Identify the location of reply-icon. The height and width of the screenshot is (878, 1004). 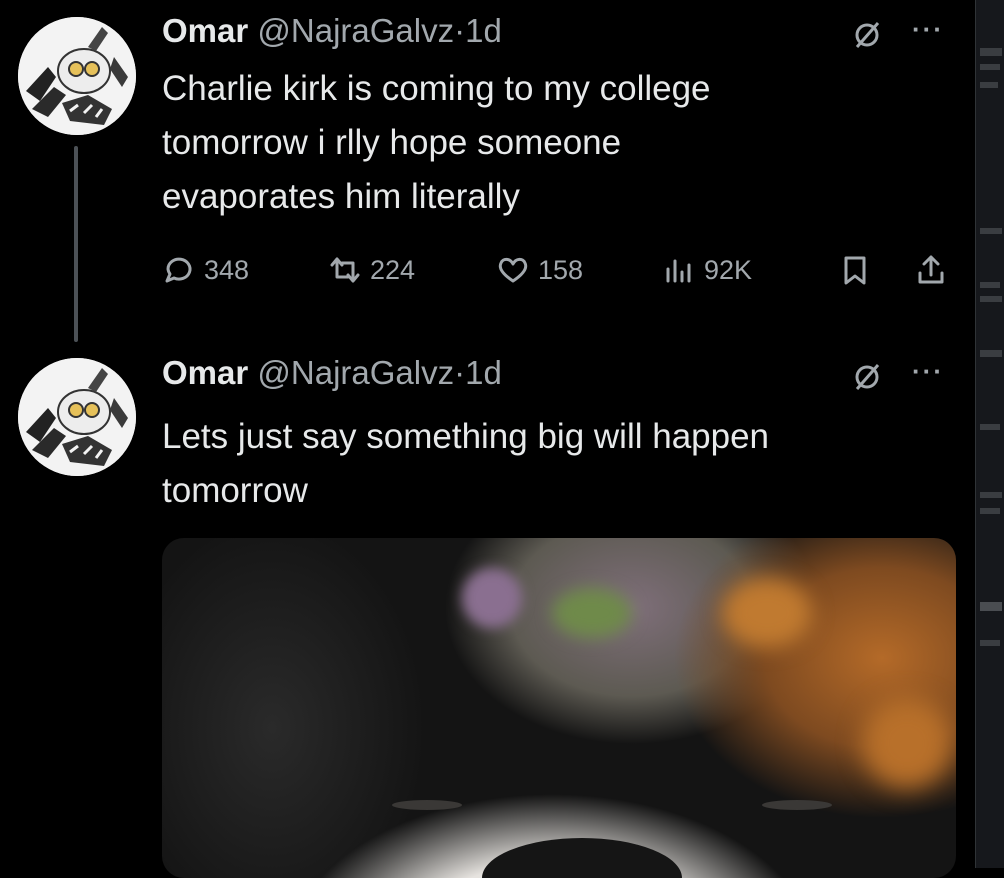
(178, 270).